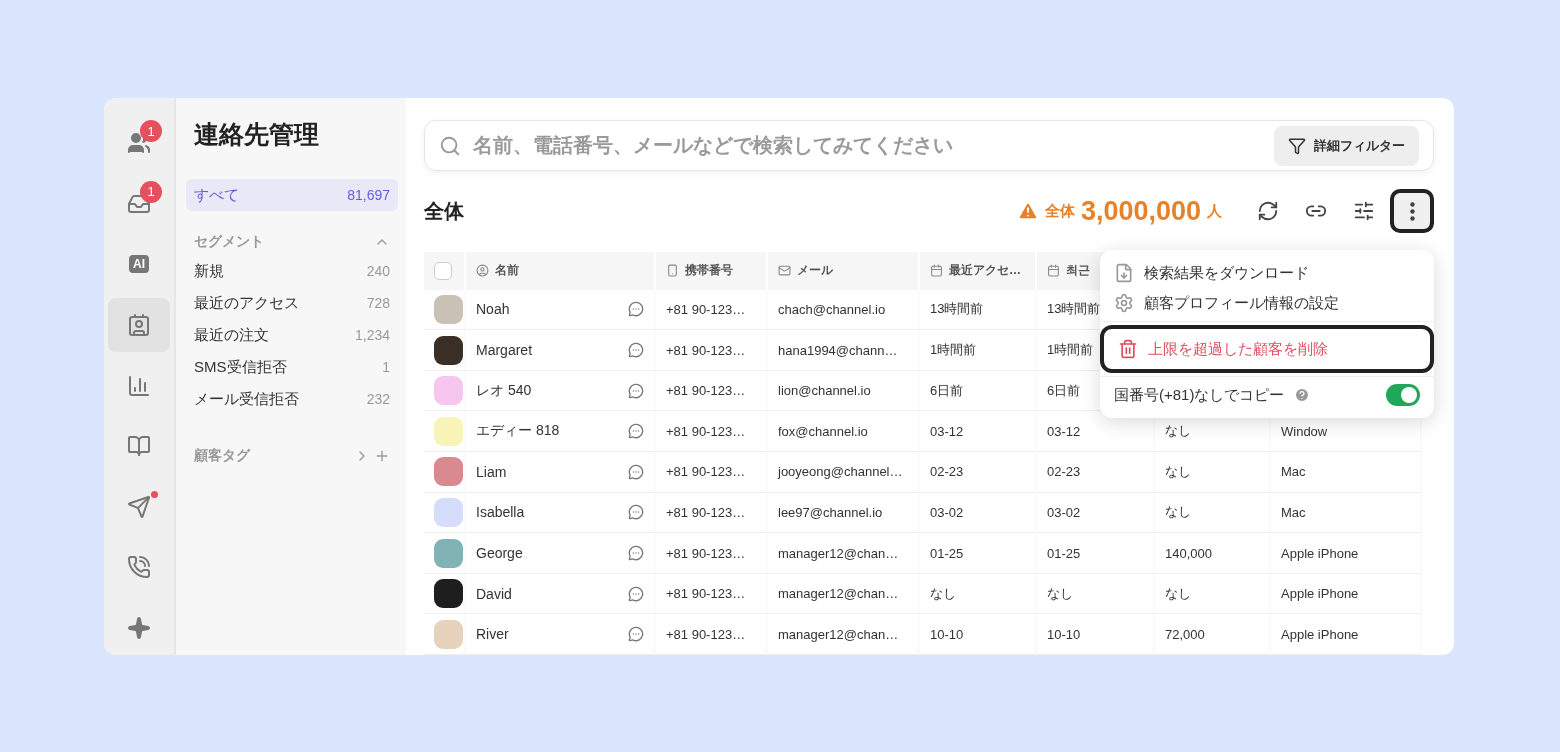 The width and height of the screenshot is (1560, 752). Describe the element at coordinates (978, 350) in the screenshot. I see `table-cell: 1時間前` at that location.